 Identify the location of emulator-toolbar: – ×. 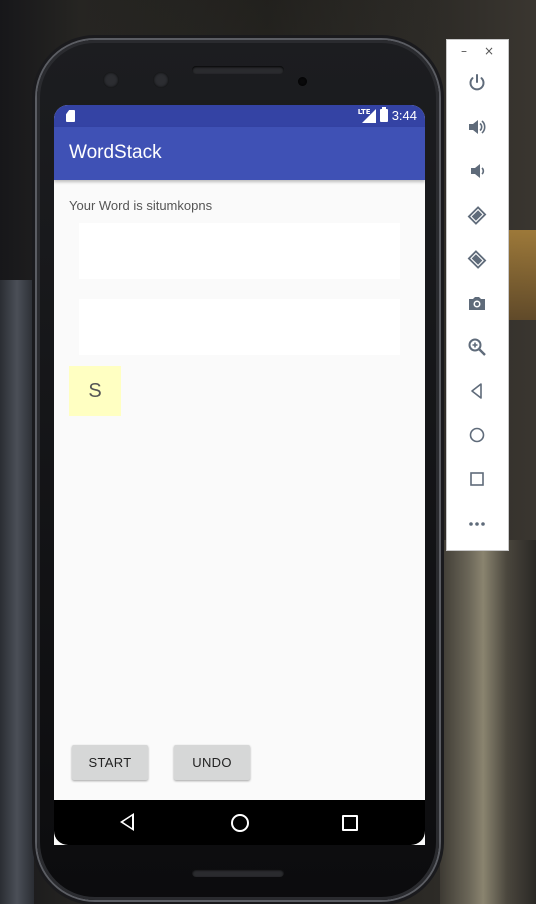
(477, 295).